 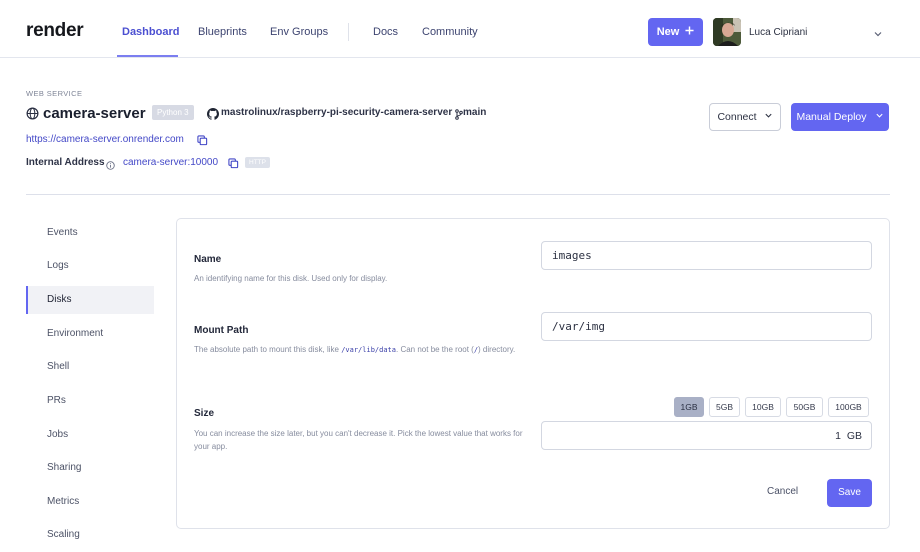 I want to click on internal-address-value: camera-server:10000, so click(x=171, y=162).